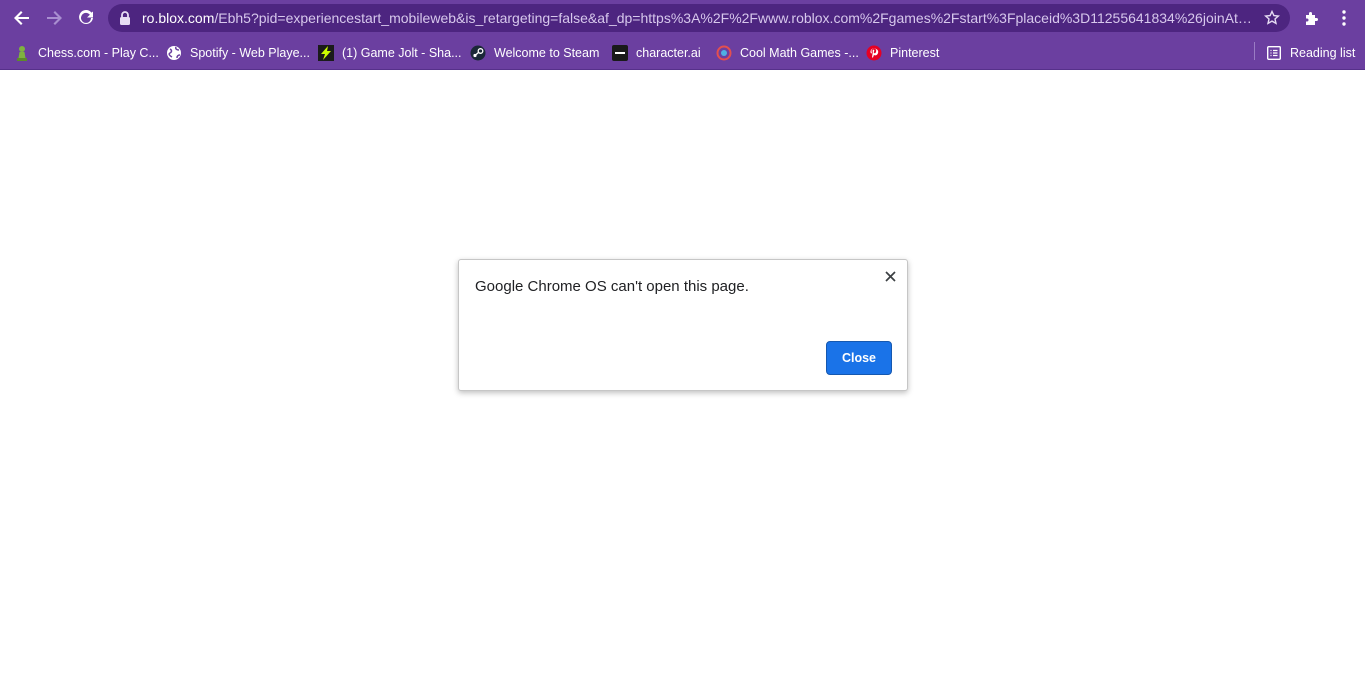 This screenshot has height=686, width=1365. Describe the element at coordinates (478, 53) in the screenshot. I see `steam-icon` at that location.